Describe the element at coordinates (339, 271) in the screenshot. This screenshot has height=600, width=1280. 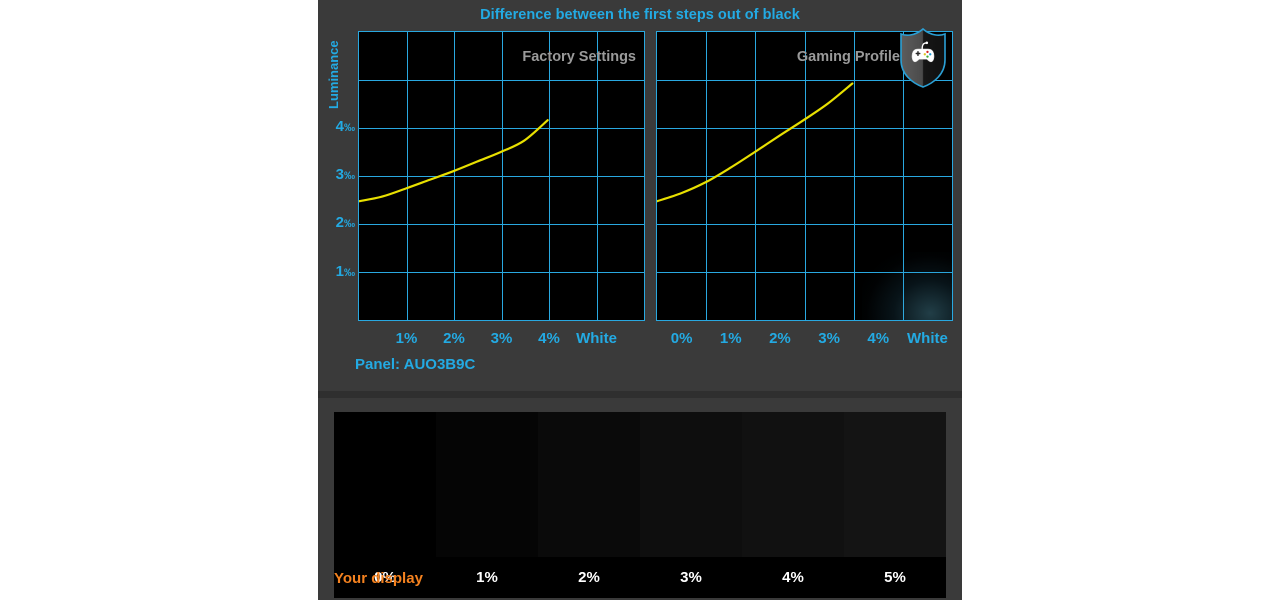
I see `y-tick-value: 1` at that location.